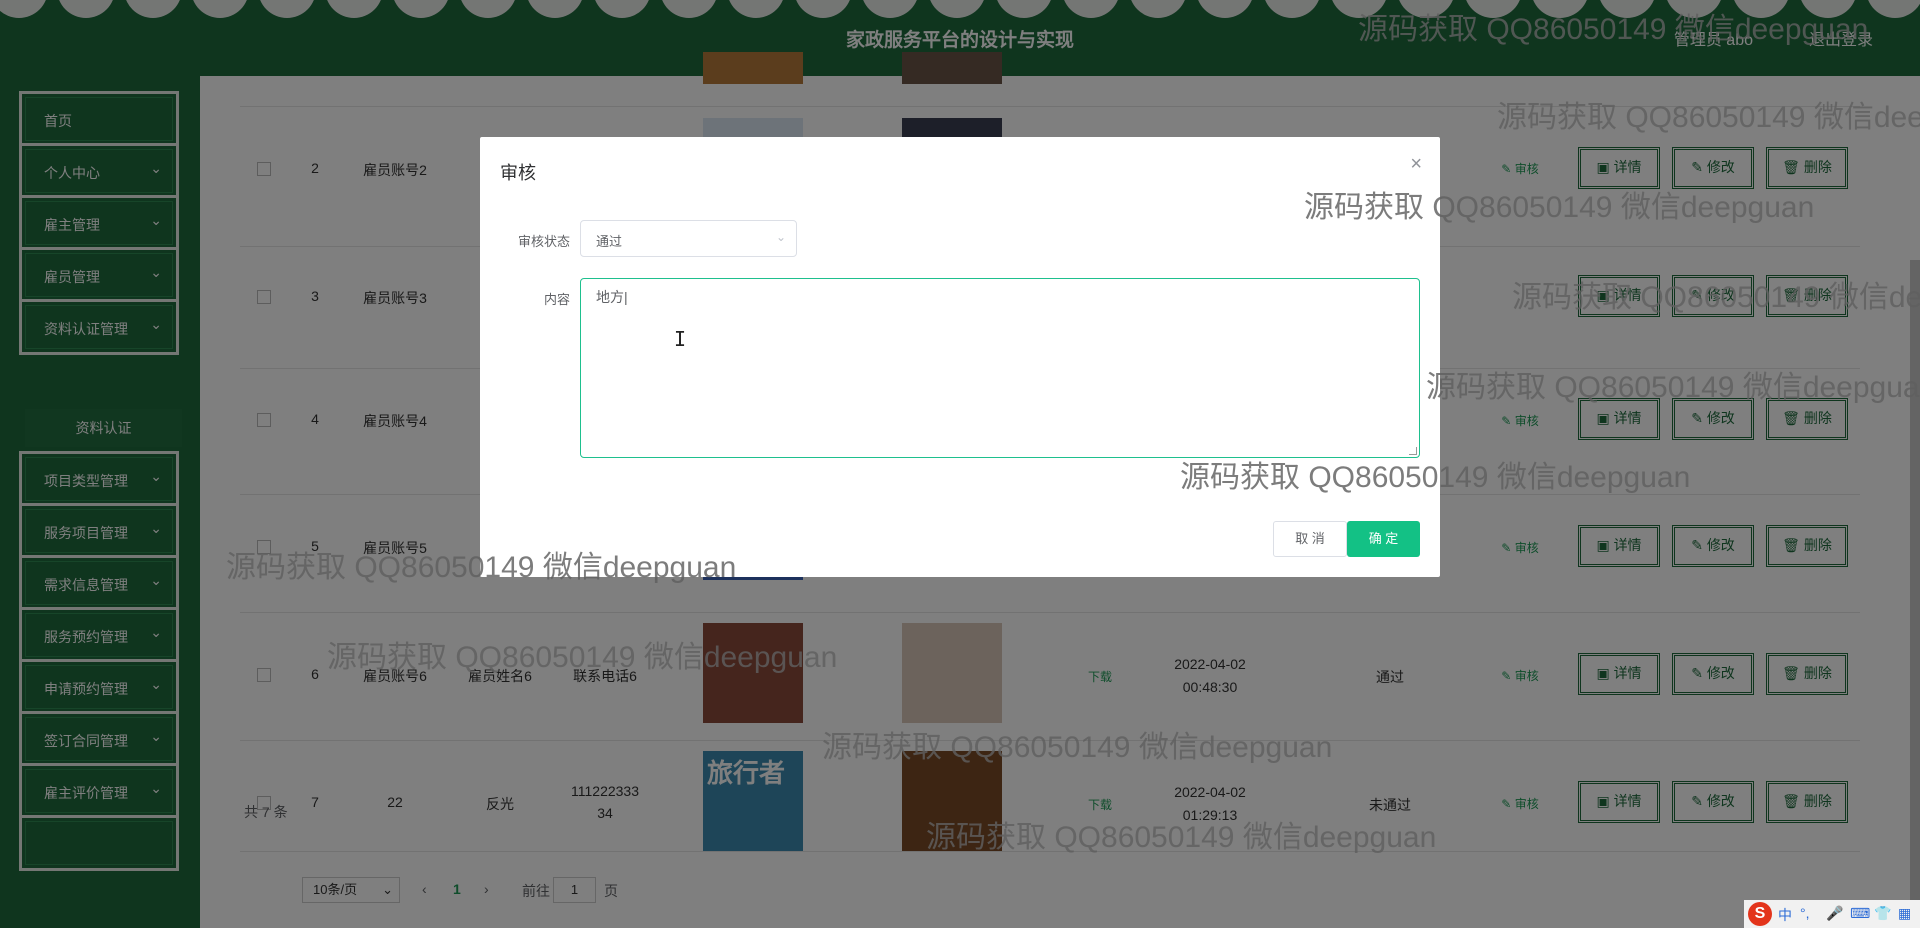 The width and height of the screenshot is (1920, 928). I want to click on content-textarea: 地方|, so click(1000, 368).